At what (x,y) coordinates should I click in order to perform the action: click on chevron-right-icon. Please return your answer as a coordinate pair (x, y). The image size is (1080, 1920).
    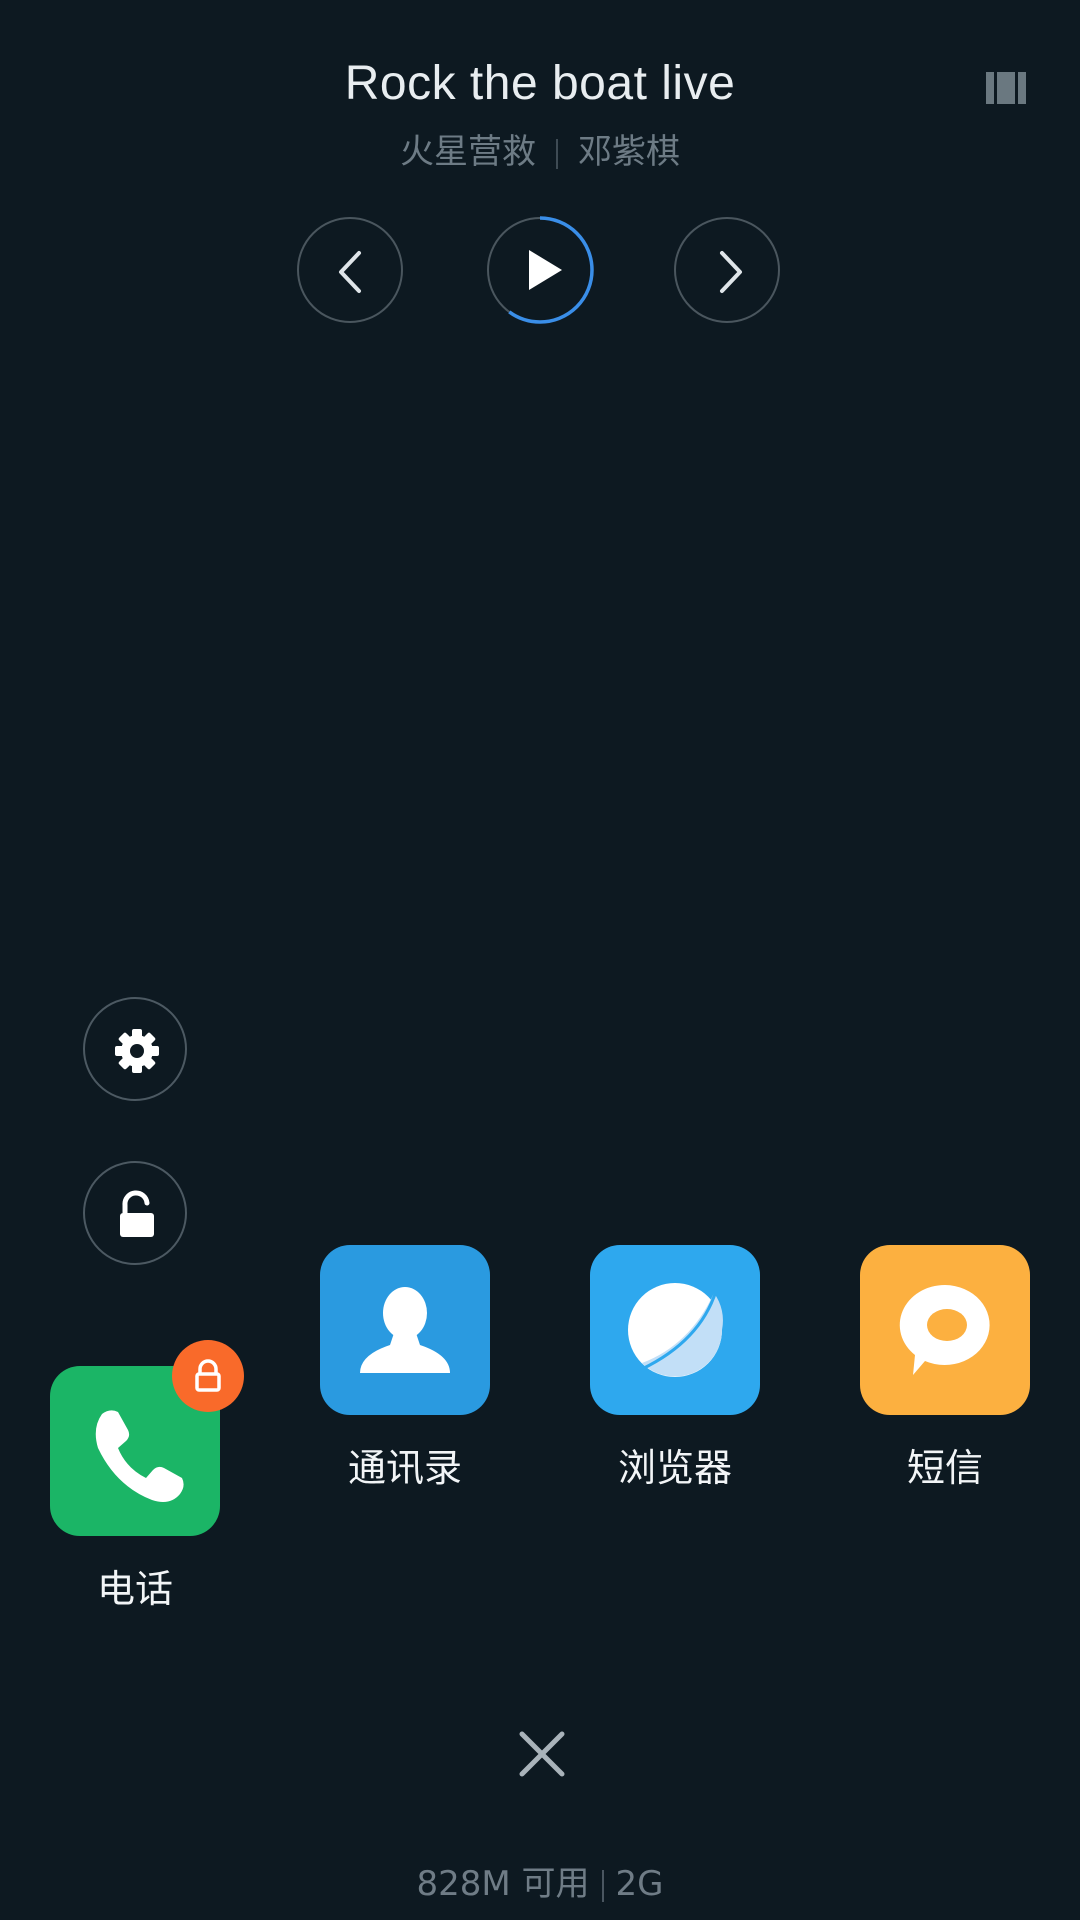
    Looking at the image, I should click on (731, 272).